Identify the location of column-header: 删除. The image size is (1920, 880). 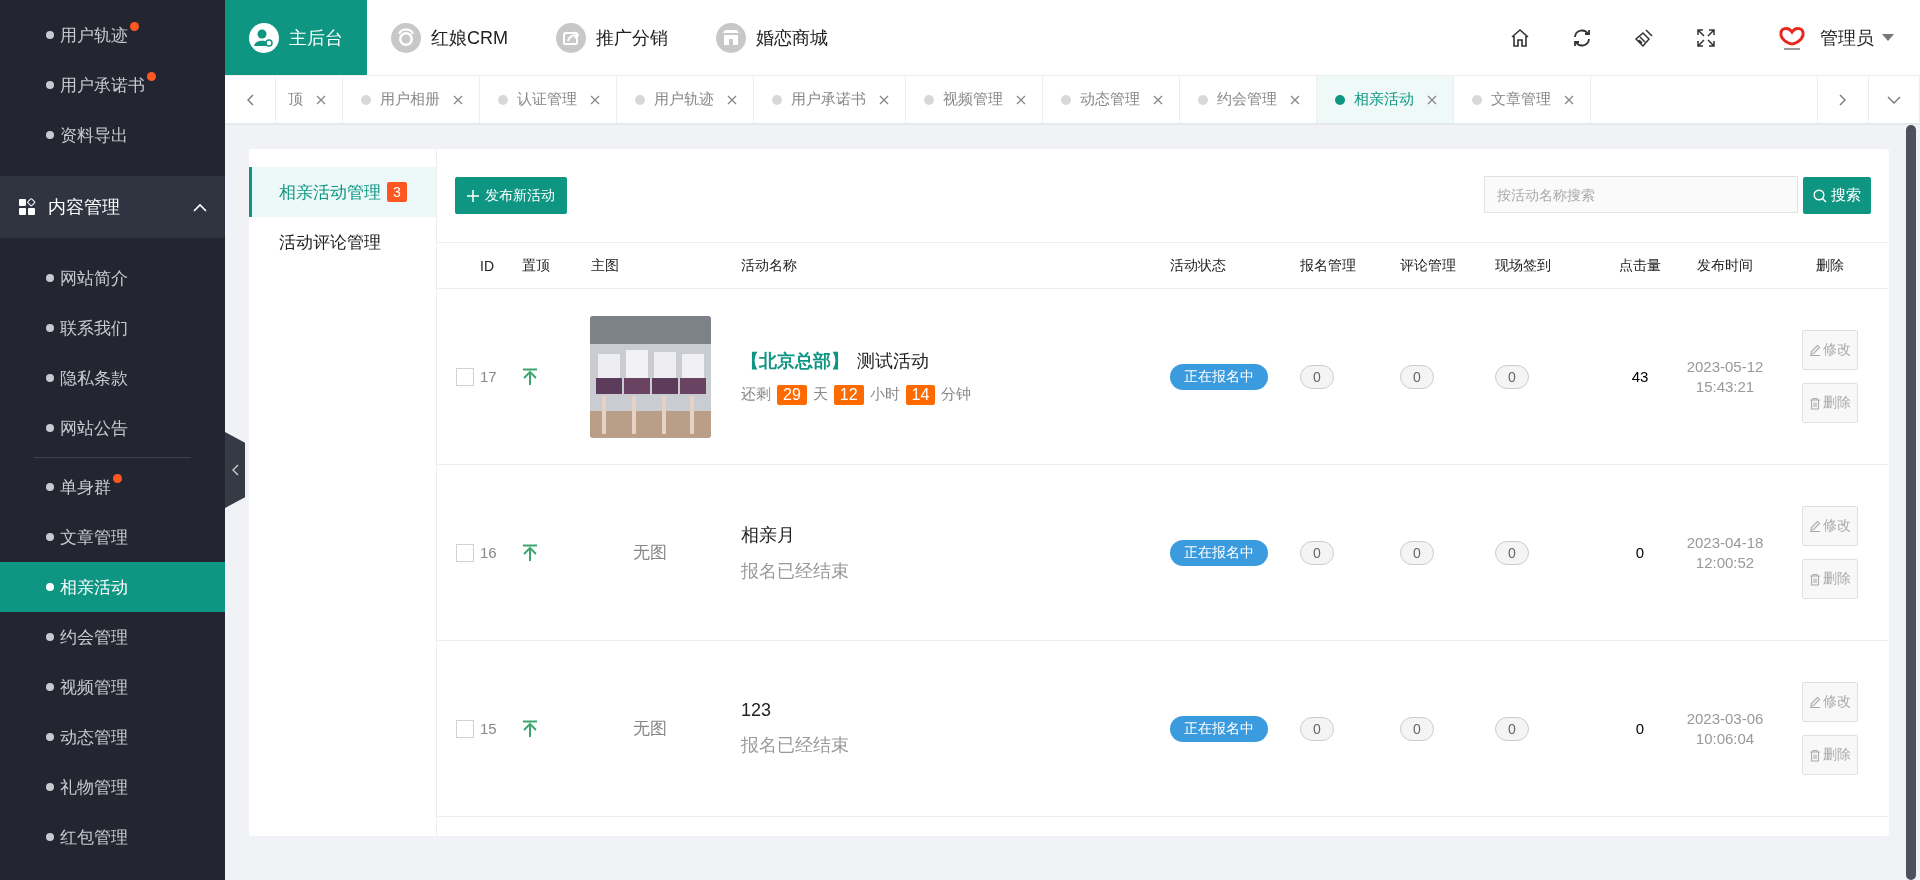
(1829, 264).